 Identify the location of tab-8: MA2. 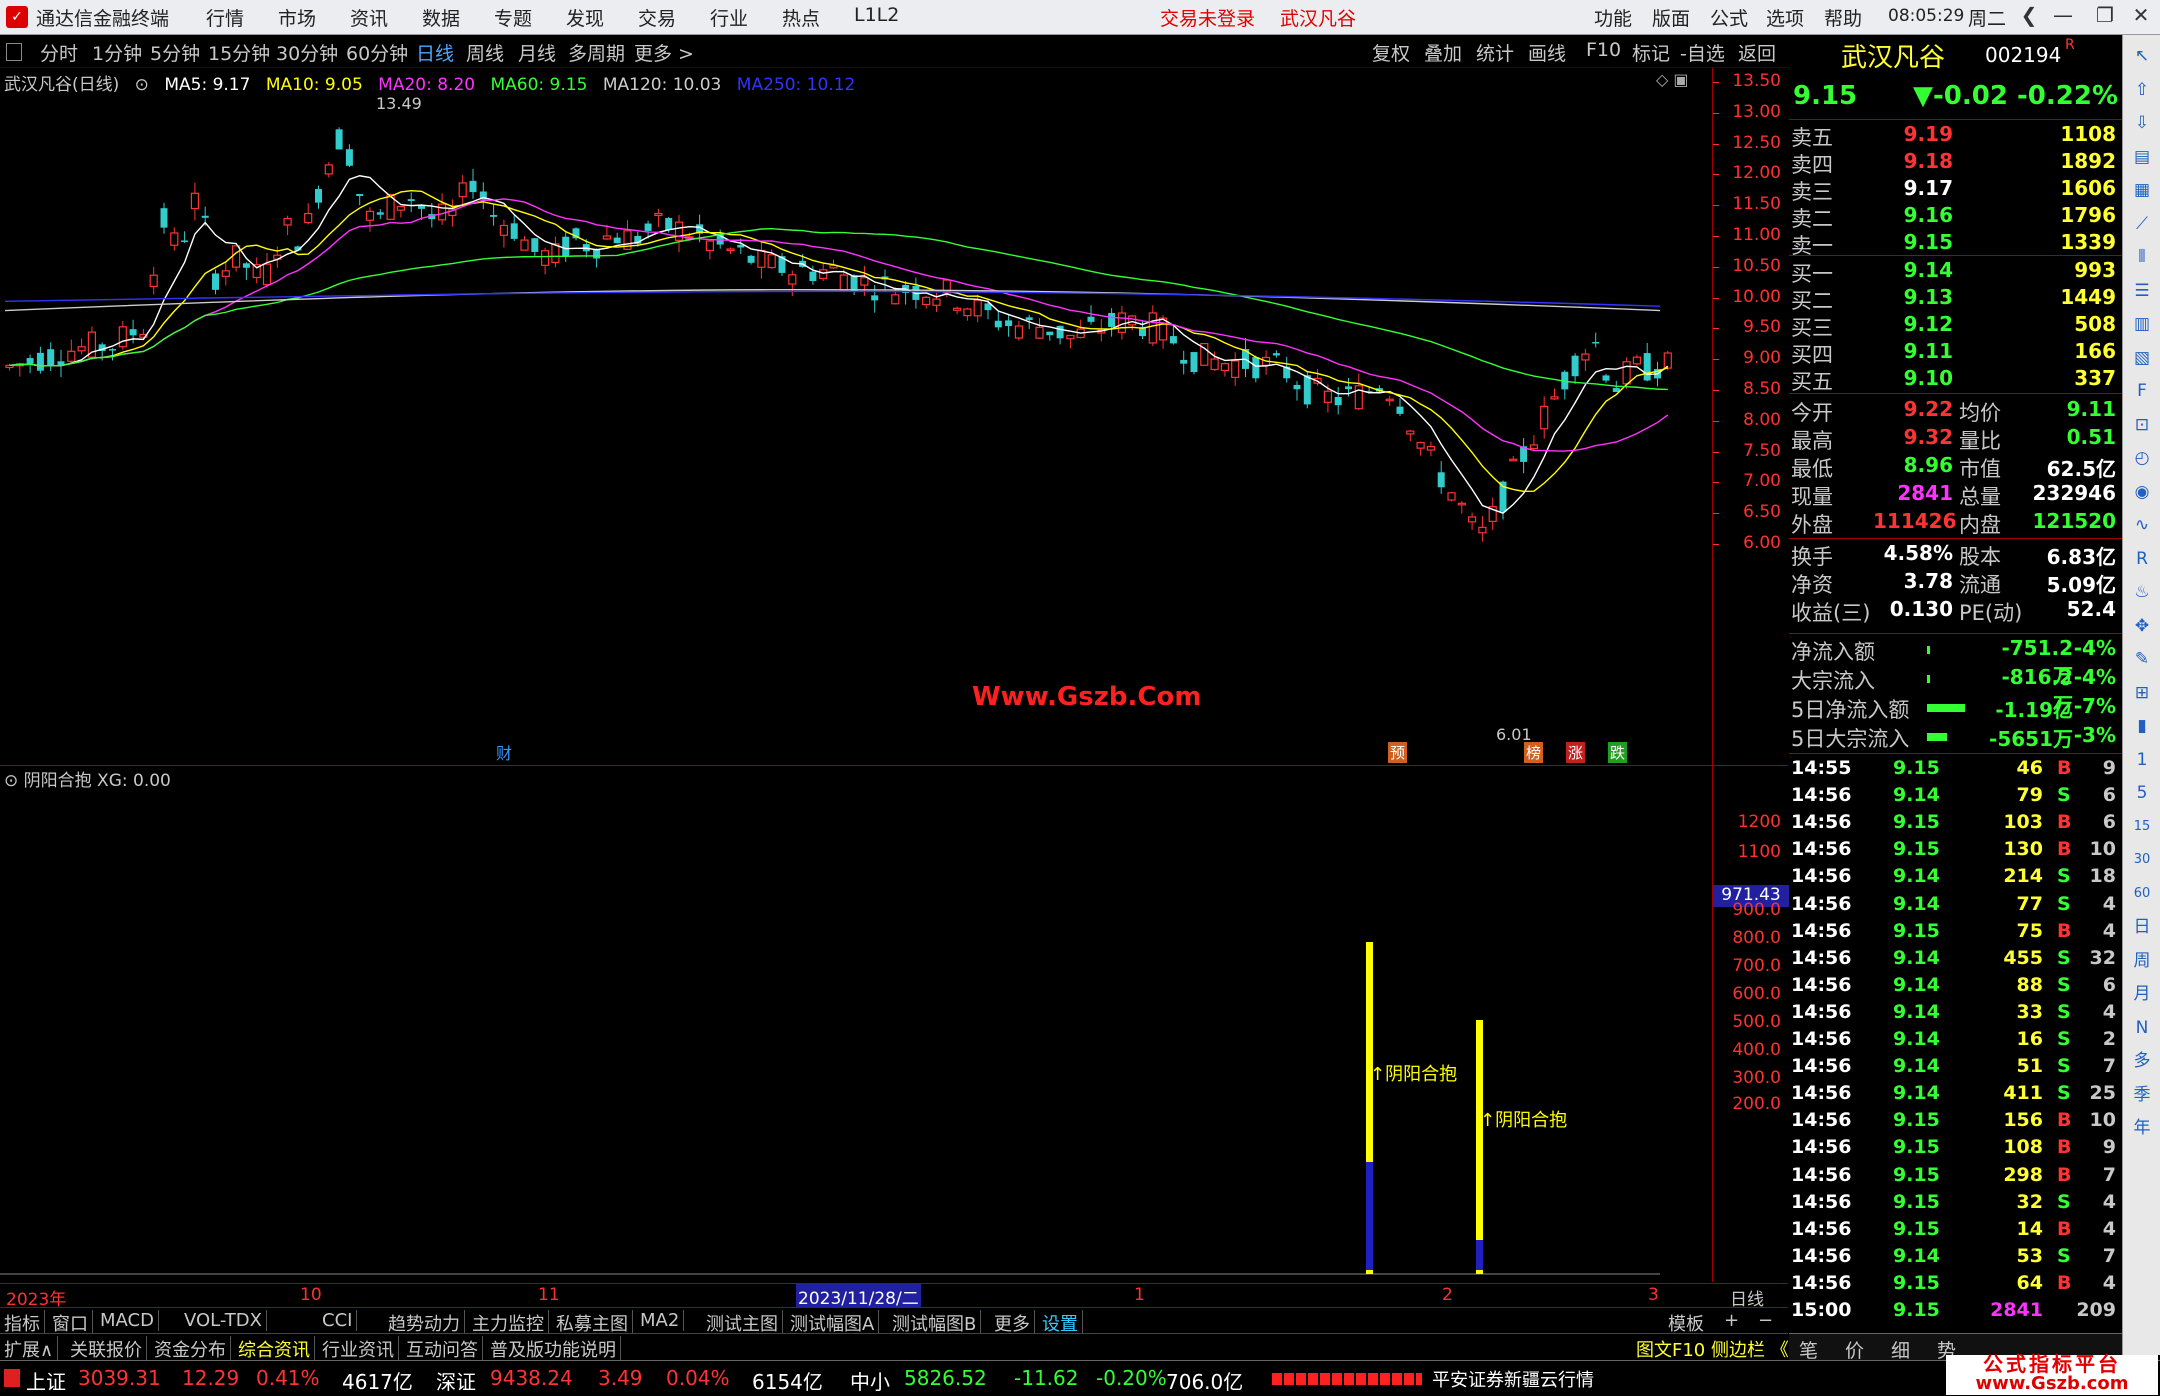
(660, 1320).